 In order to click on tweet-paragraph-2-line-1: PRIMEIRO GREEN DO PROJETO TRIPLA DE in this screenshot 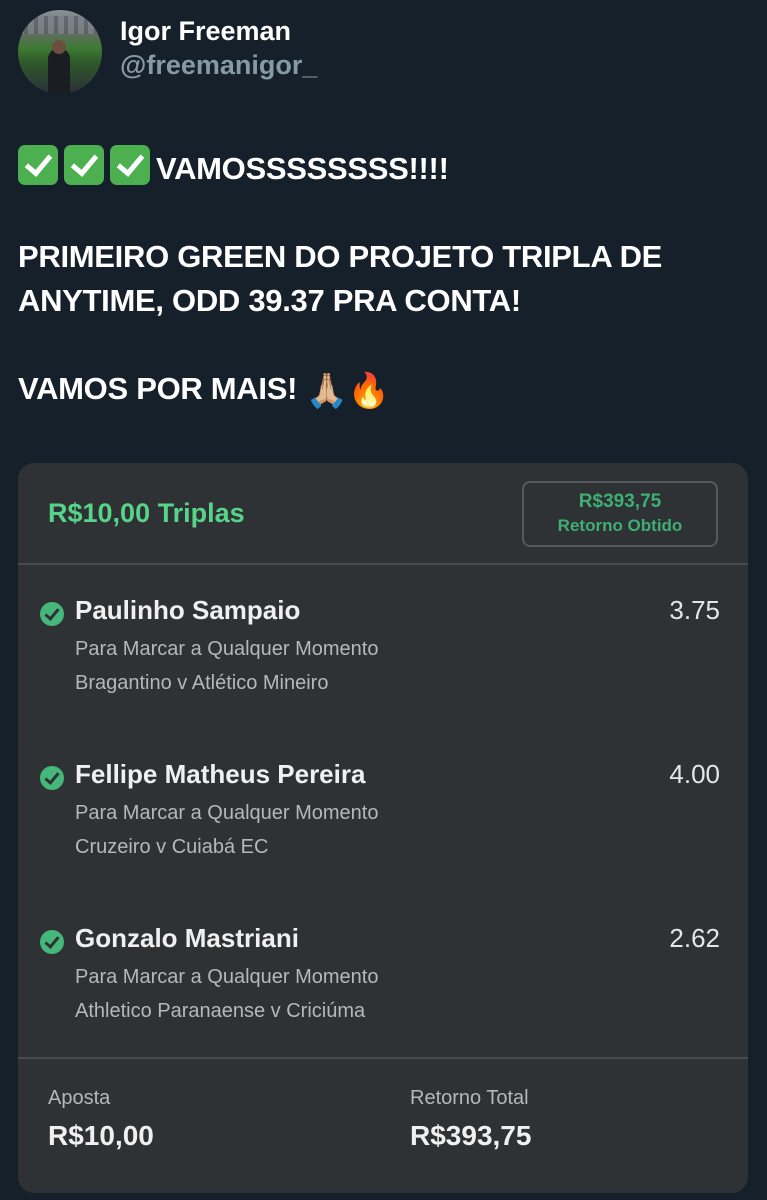, I will do `click(340, 256)`.